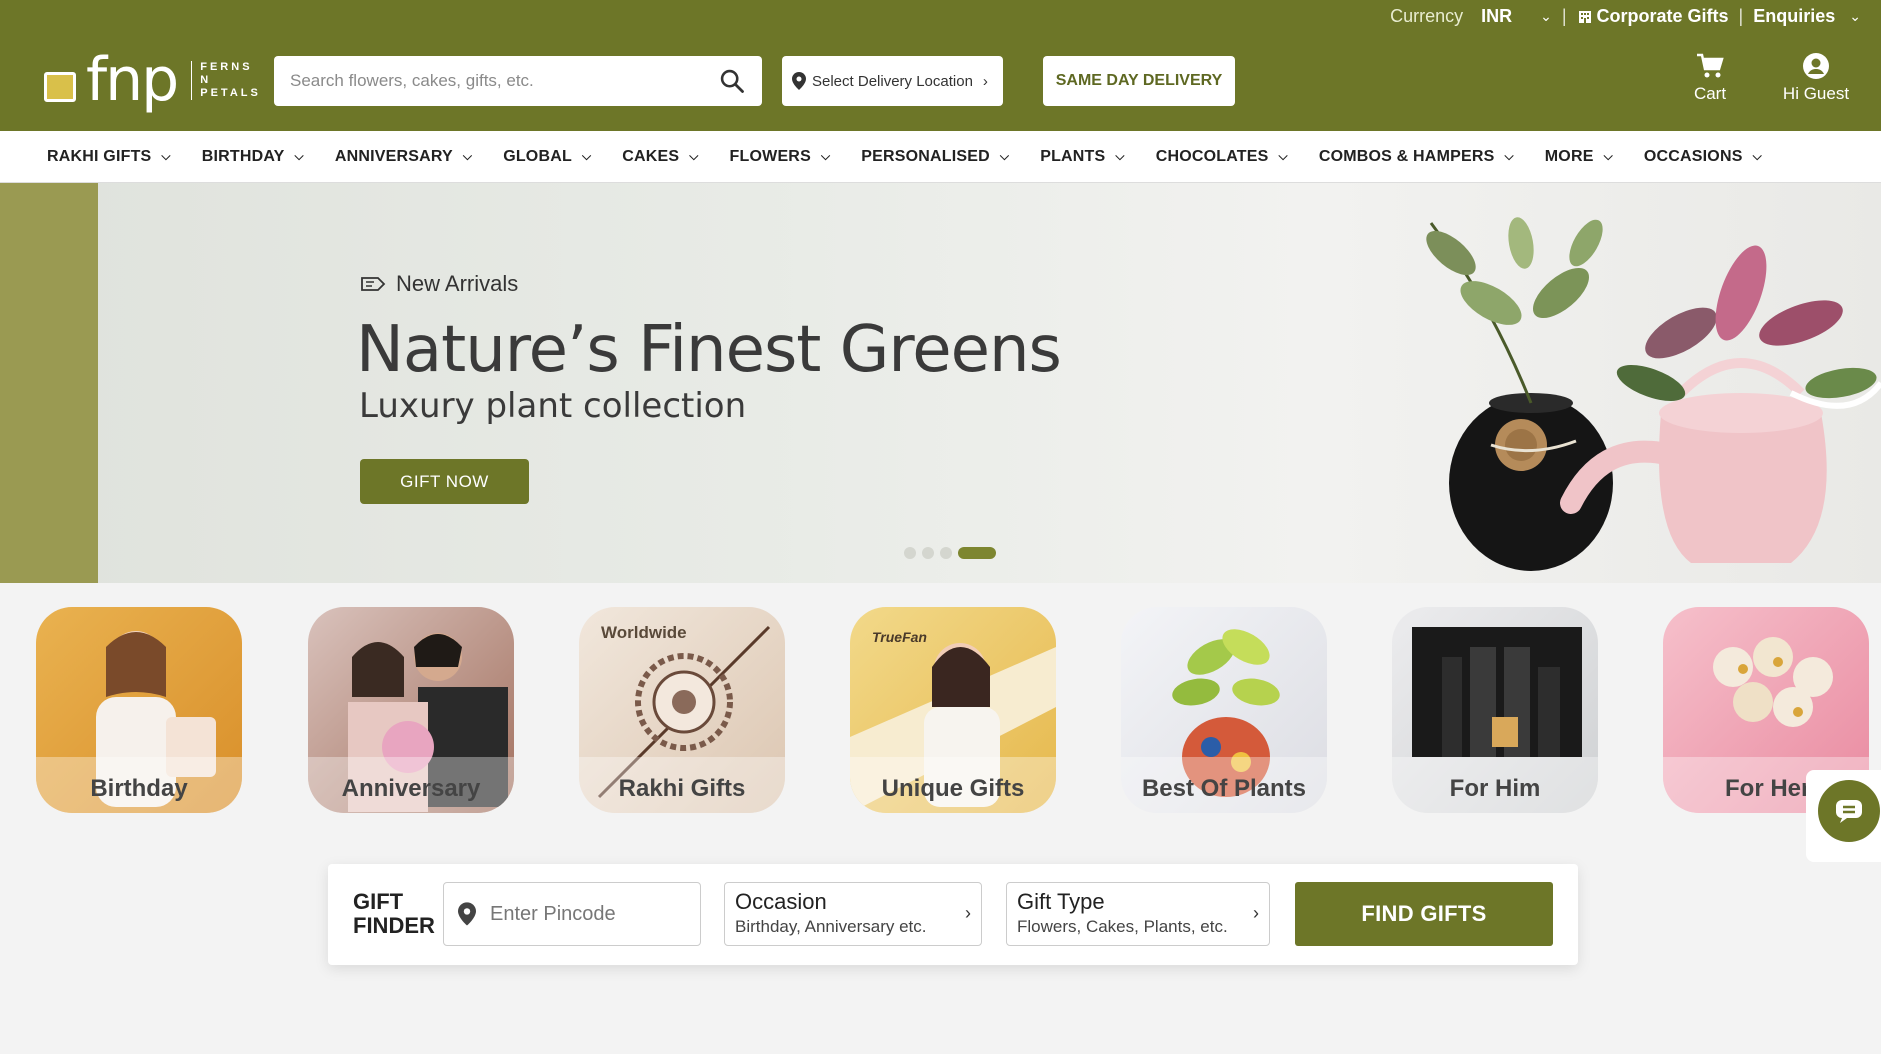 The width and height of the screenshot is (1881, 1054). I want to click on logo-sub-line: PETALS, so click(230, 92).